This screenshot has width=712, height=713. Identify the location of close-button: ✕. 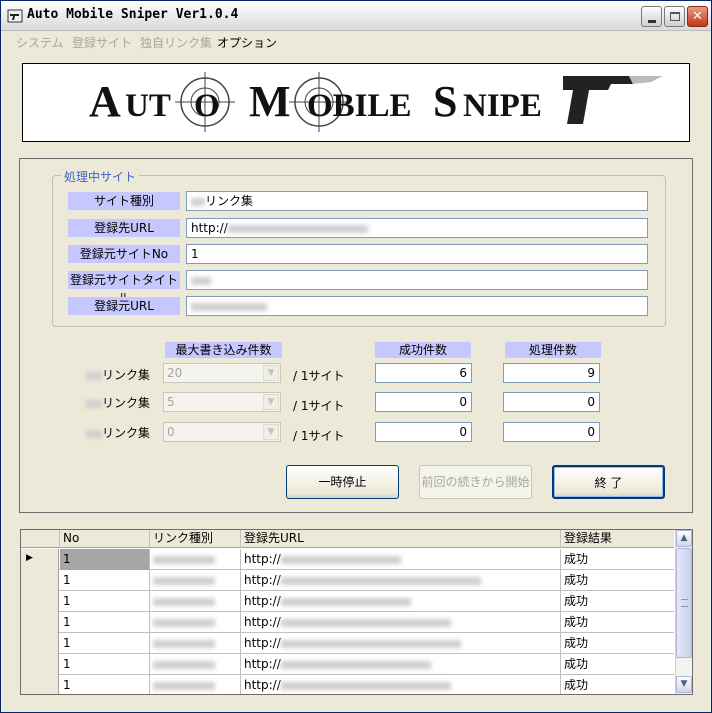
(697, 16).